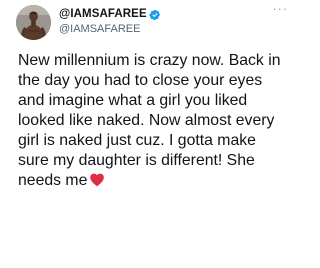  What do you see at coordinates (155, 14) in the screenshot?
I see `verified-badge-icon` at bounding box center [155, 14].